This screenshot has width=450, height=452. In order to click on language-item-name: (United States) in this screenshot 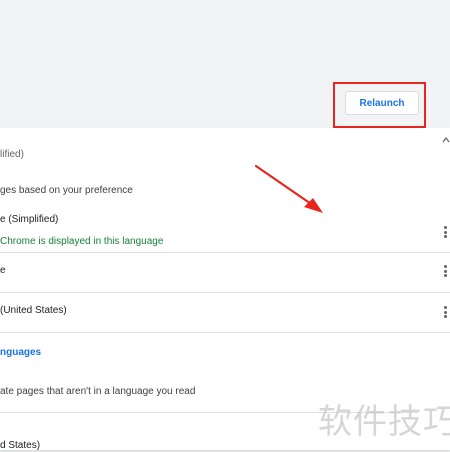, I will do `click(33, 310)`.